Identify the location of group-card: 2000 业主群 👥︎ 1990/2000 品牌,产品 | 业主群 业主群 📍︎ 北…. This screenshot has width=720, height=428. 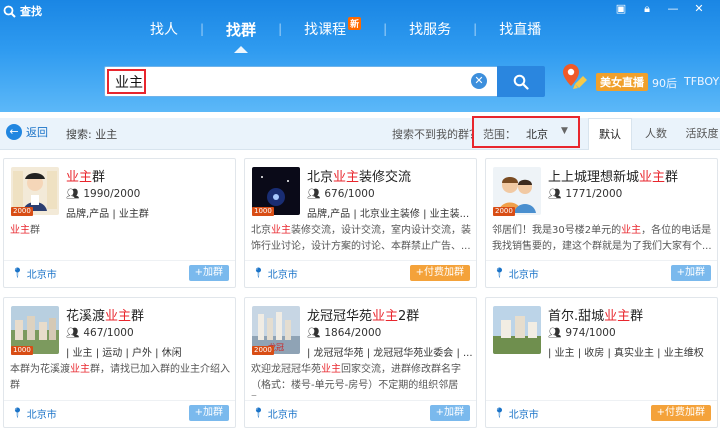
(119, 223).